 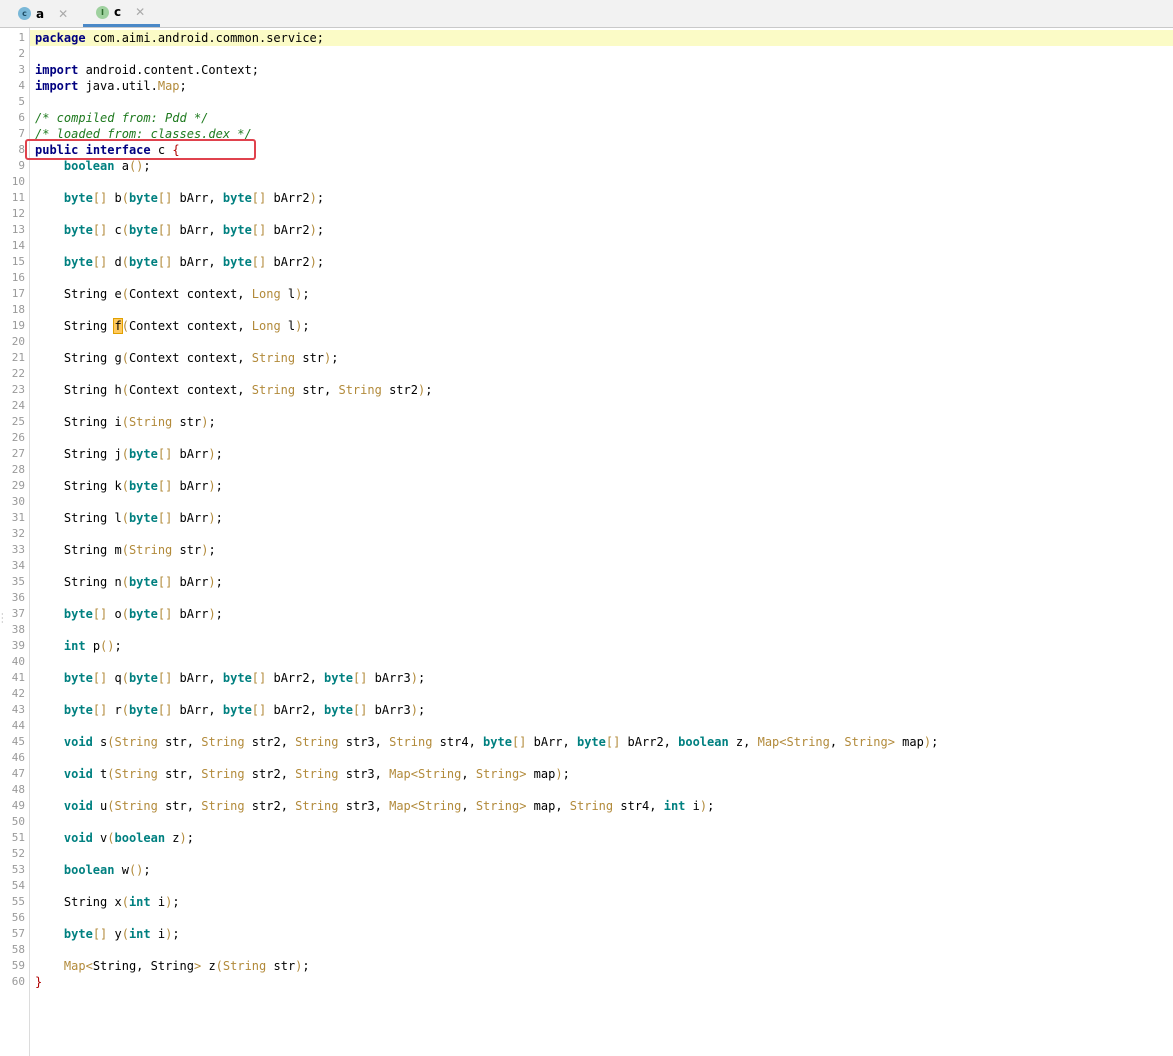 What do you see at coordinates (18, 773) in the screenshot?
I see `line-number: 47` at bounding box center [18, 773].